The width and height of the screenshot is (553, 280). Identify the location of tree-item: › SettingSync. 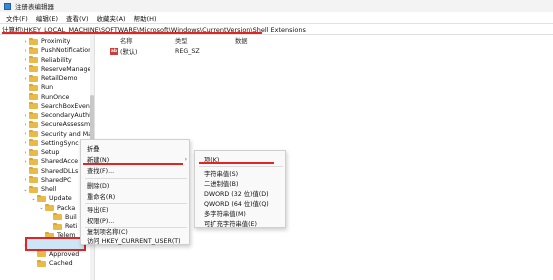
(50, 143).